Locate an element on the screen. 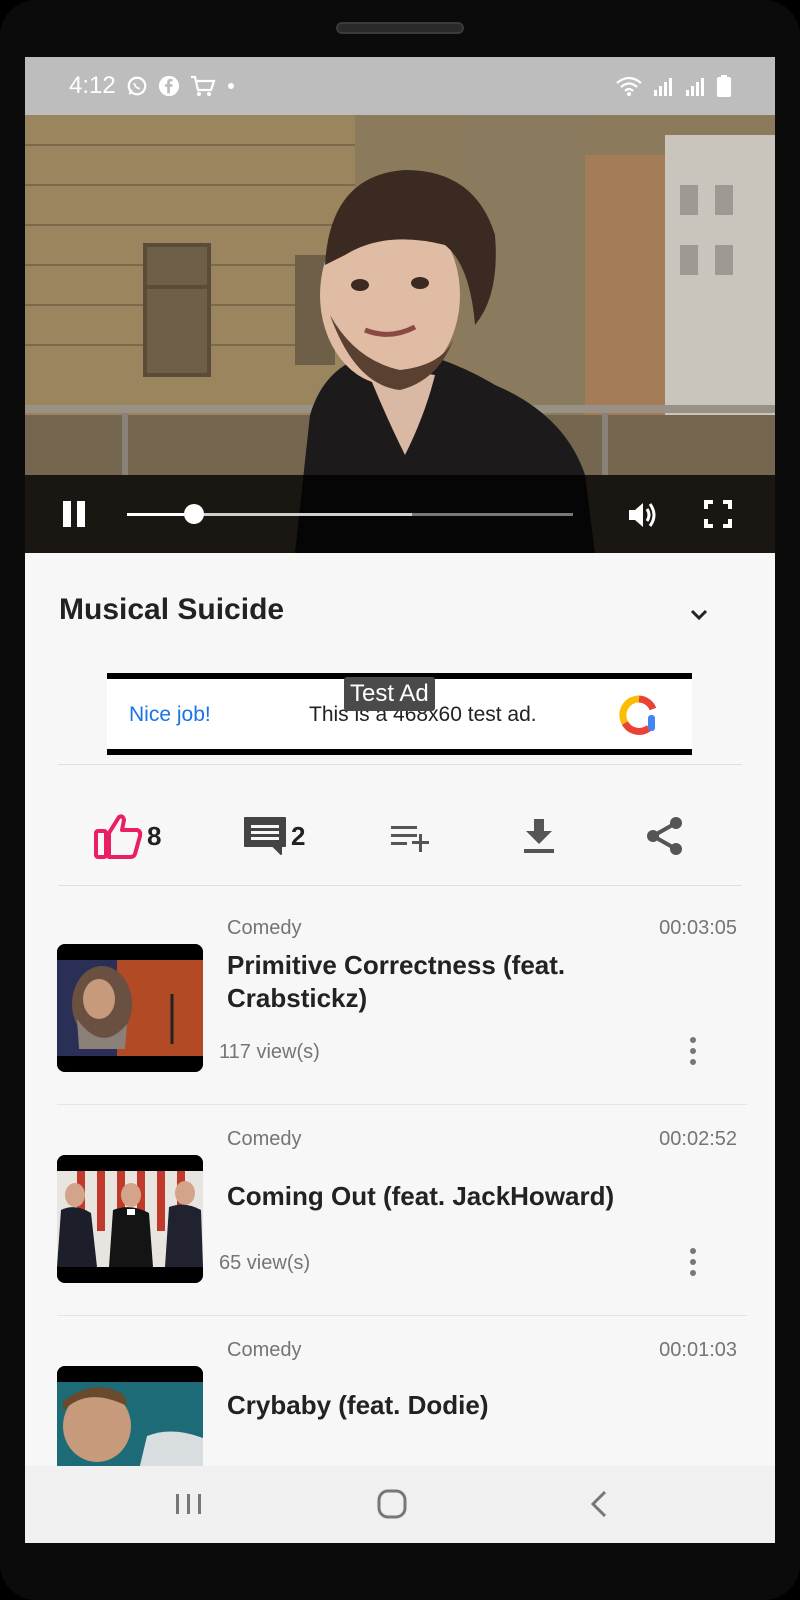 The image size is (800, 1600). video-duration: 00:01:03 is located at coordinates (698, 1350).